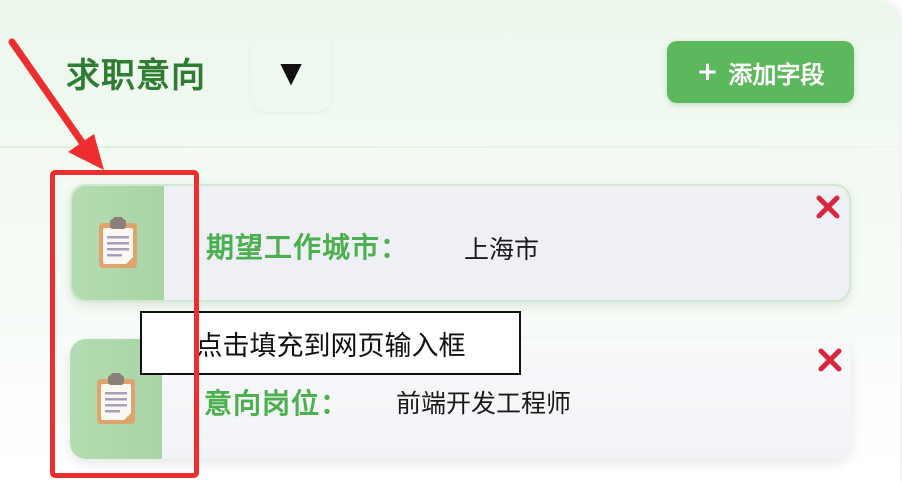  Describe the element at coordinates (776, 74) in the screenshot. I see `add-field-label: 添加字段` at that location.